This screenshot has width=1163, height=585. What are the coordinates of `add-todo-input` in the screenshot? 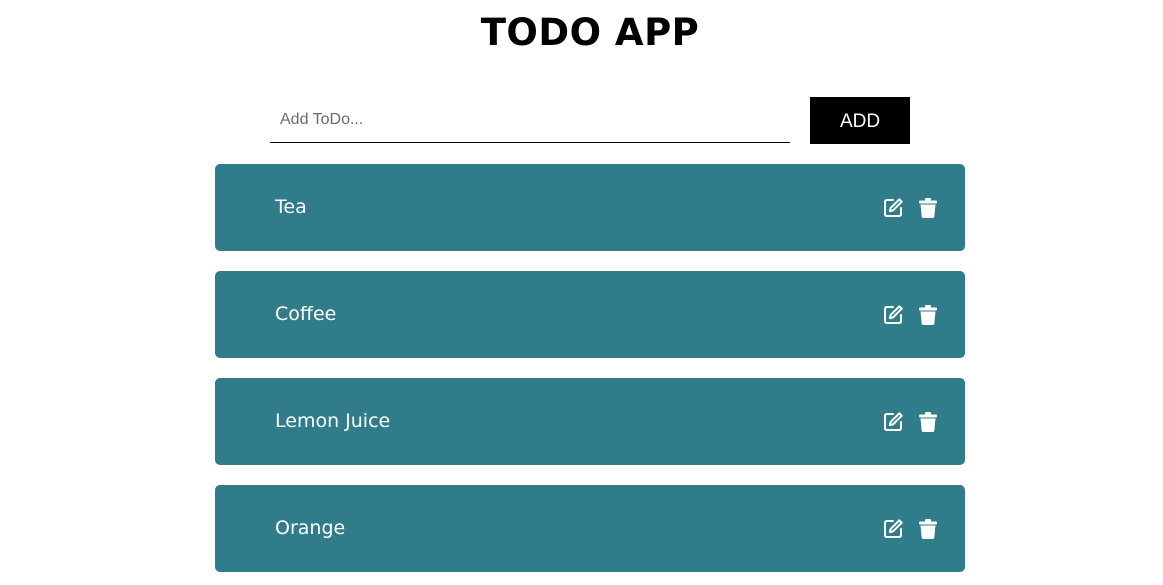 It's located at (530, 120).